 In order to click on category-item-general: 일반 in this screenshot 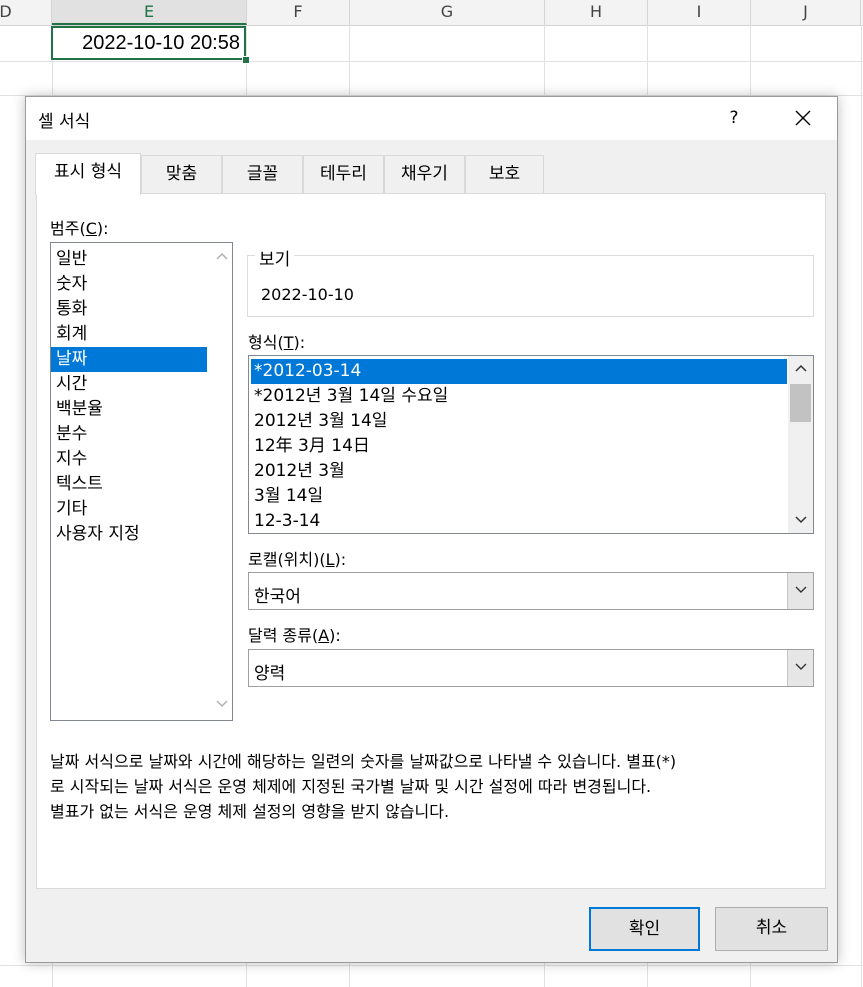, I will do `click(129, 259)`.